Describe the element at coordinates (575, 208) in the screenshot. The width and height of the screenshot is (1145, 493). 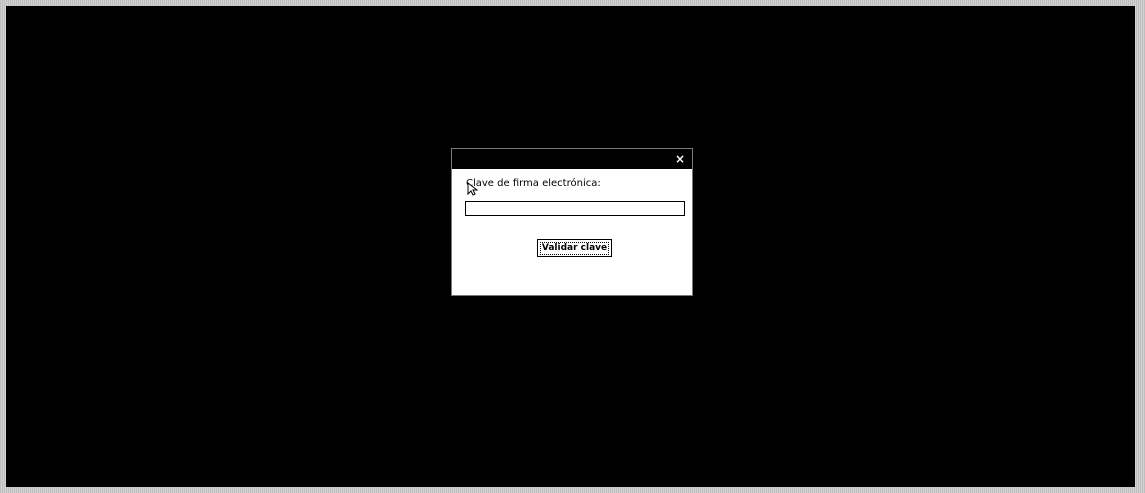
I see `signature-key-input` at that location.